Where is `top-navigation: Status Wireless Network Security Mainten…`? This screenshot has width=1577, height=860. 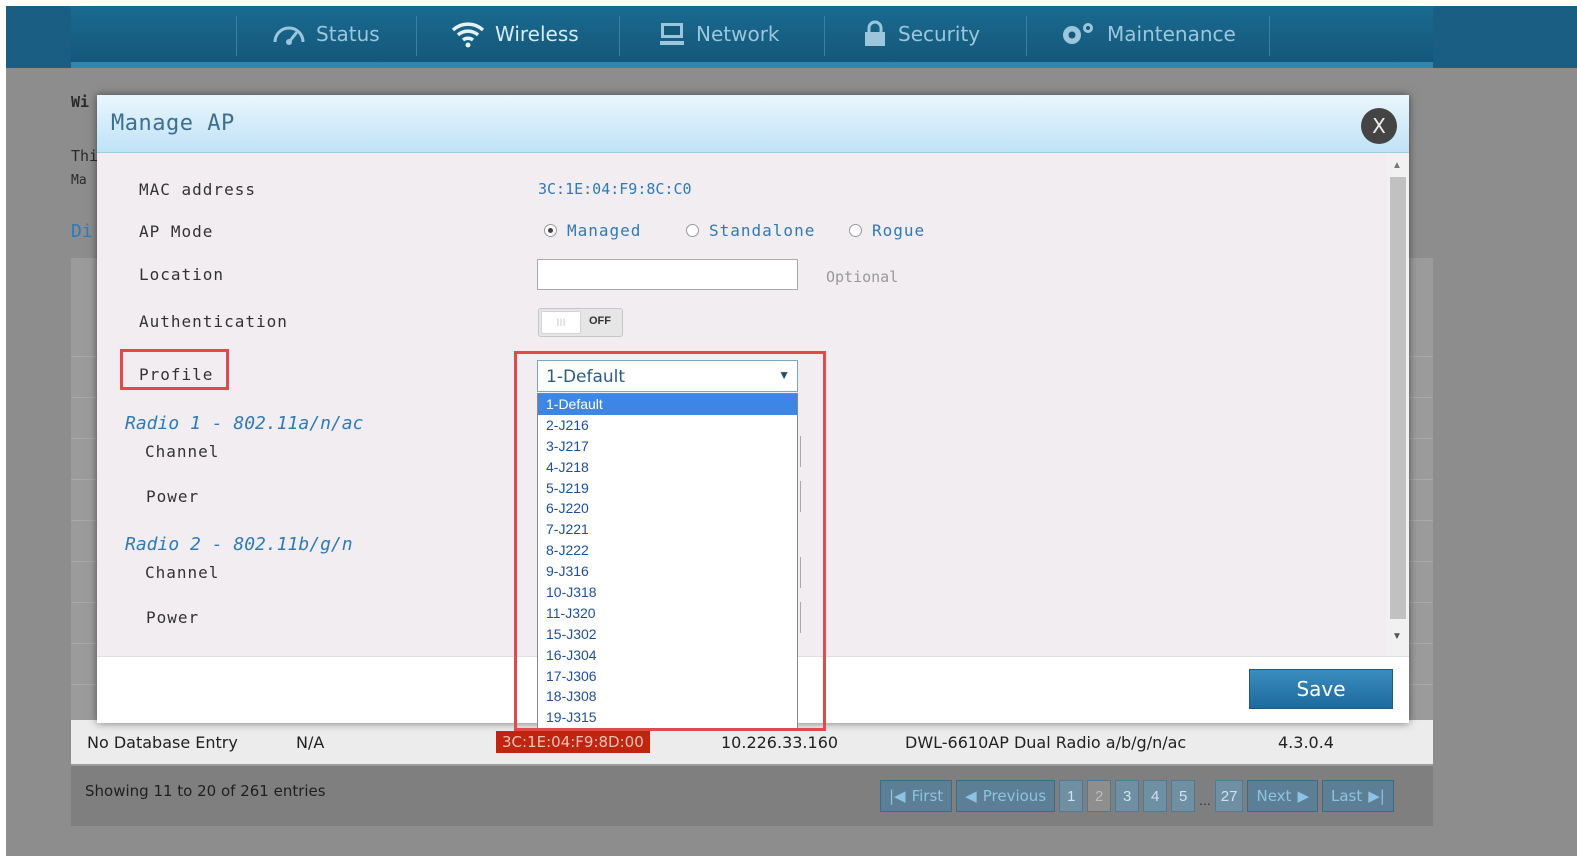 top-navigation: Status Wireless Network Security Mainten… is located at coordinates (752, 37).